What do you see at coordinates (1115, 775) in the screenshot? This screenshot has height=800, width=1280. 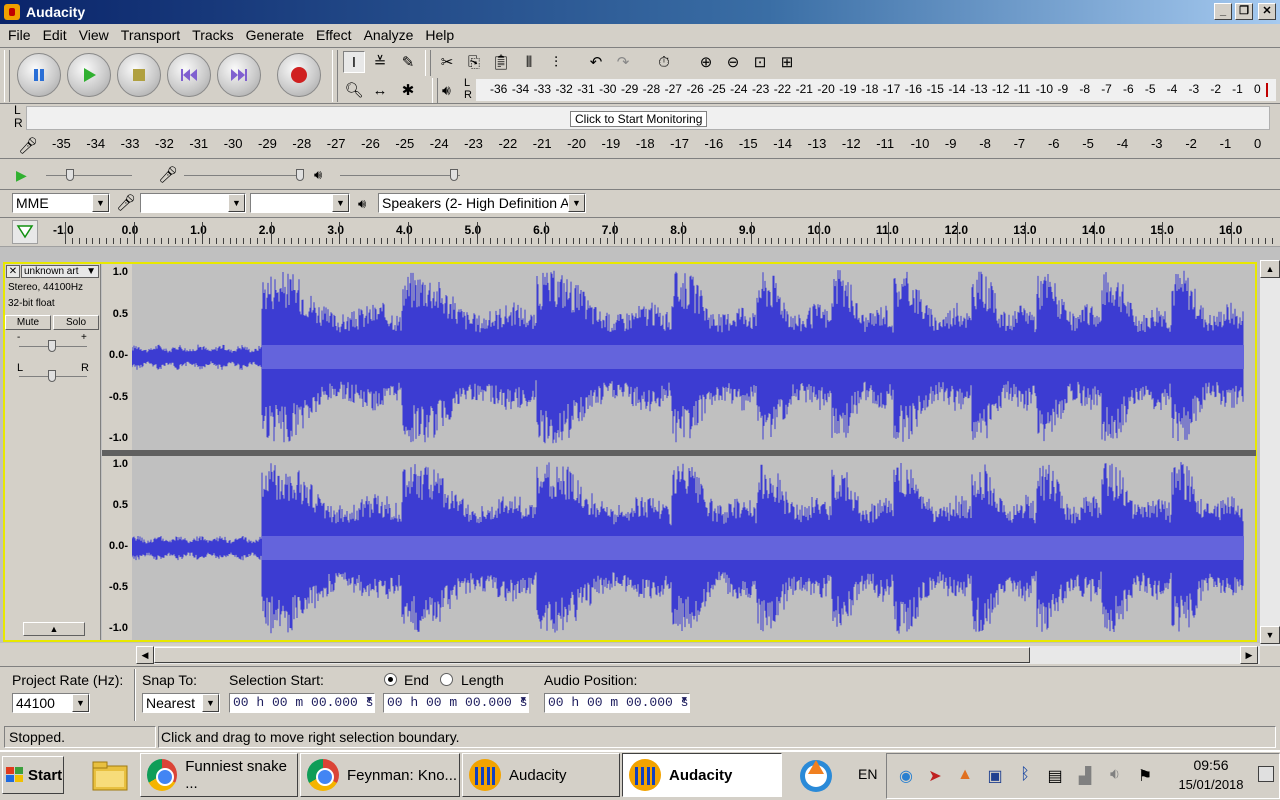 I see `volume-icon: 🔉︎` at bounding box center [1115, 775].